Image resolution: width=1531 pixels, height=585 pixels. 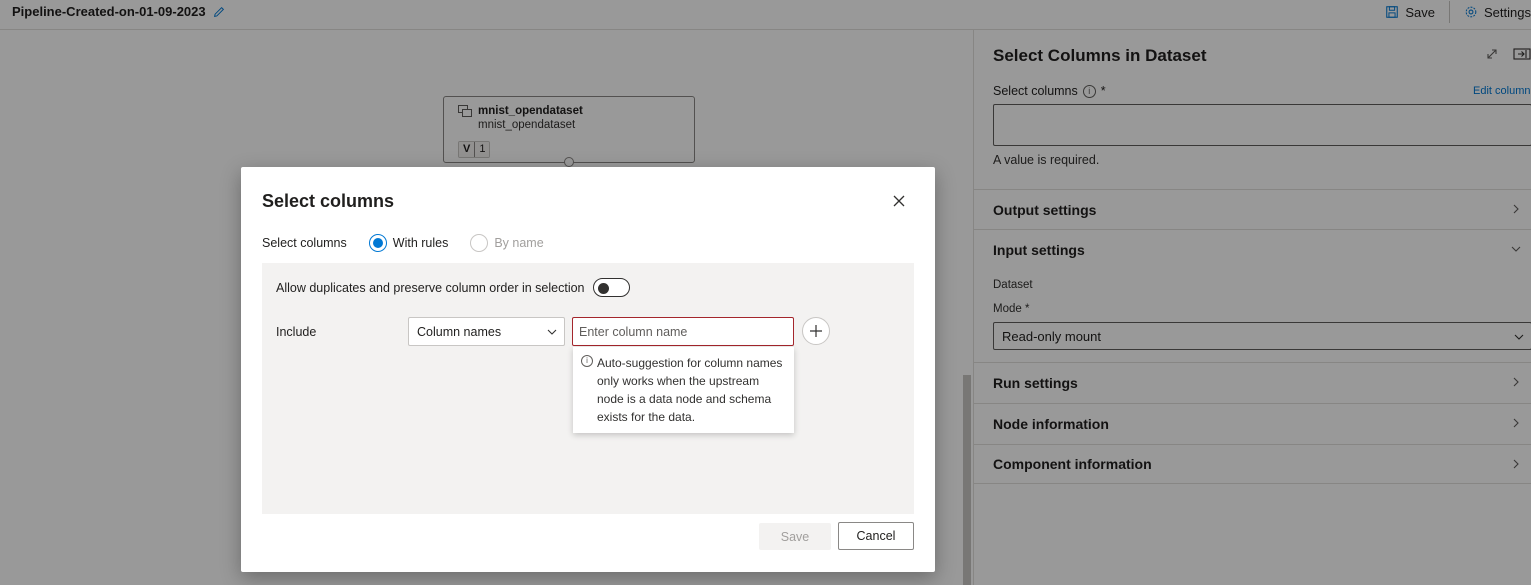 What do you see at coordinates (876, 536) in the screenshot?
I see `cancel-button: Cancel` at bounding box center [876, 536].